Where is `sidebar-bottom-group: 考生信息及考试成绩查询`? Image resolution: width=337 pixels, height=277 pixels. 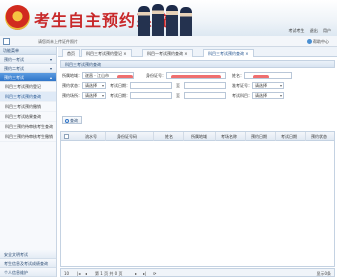 sidebar-bottom-group: 考生信息及考试成绩查询 is located at coordinates (28, 263).